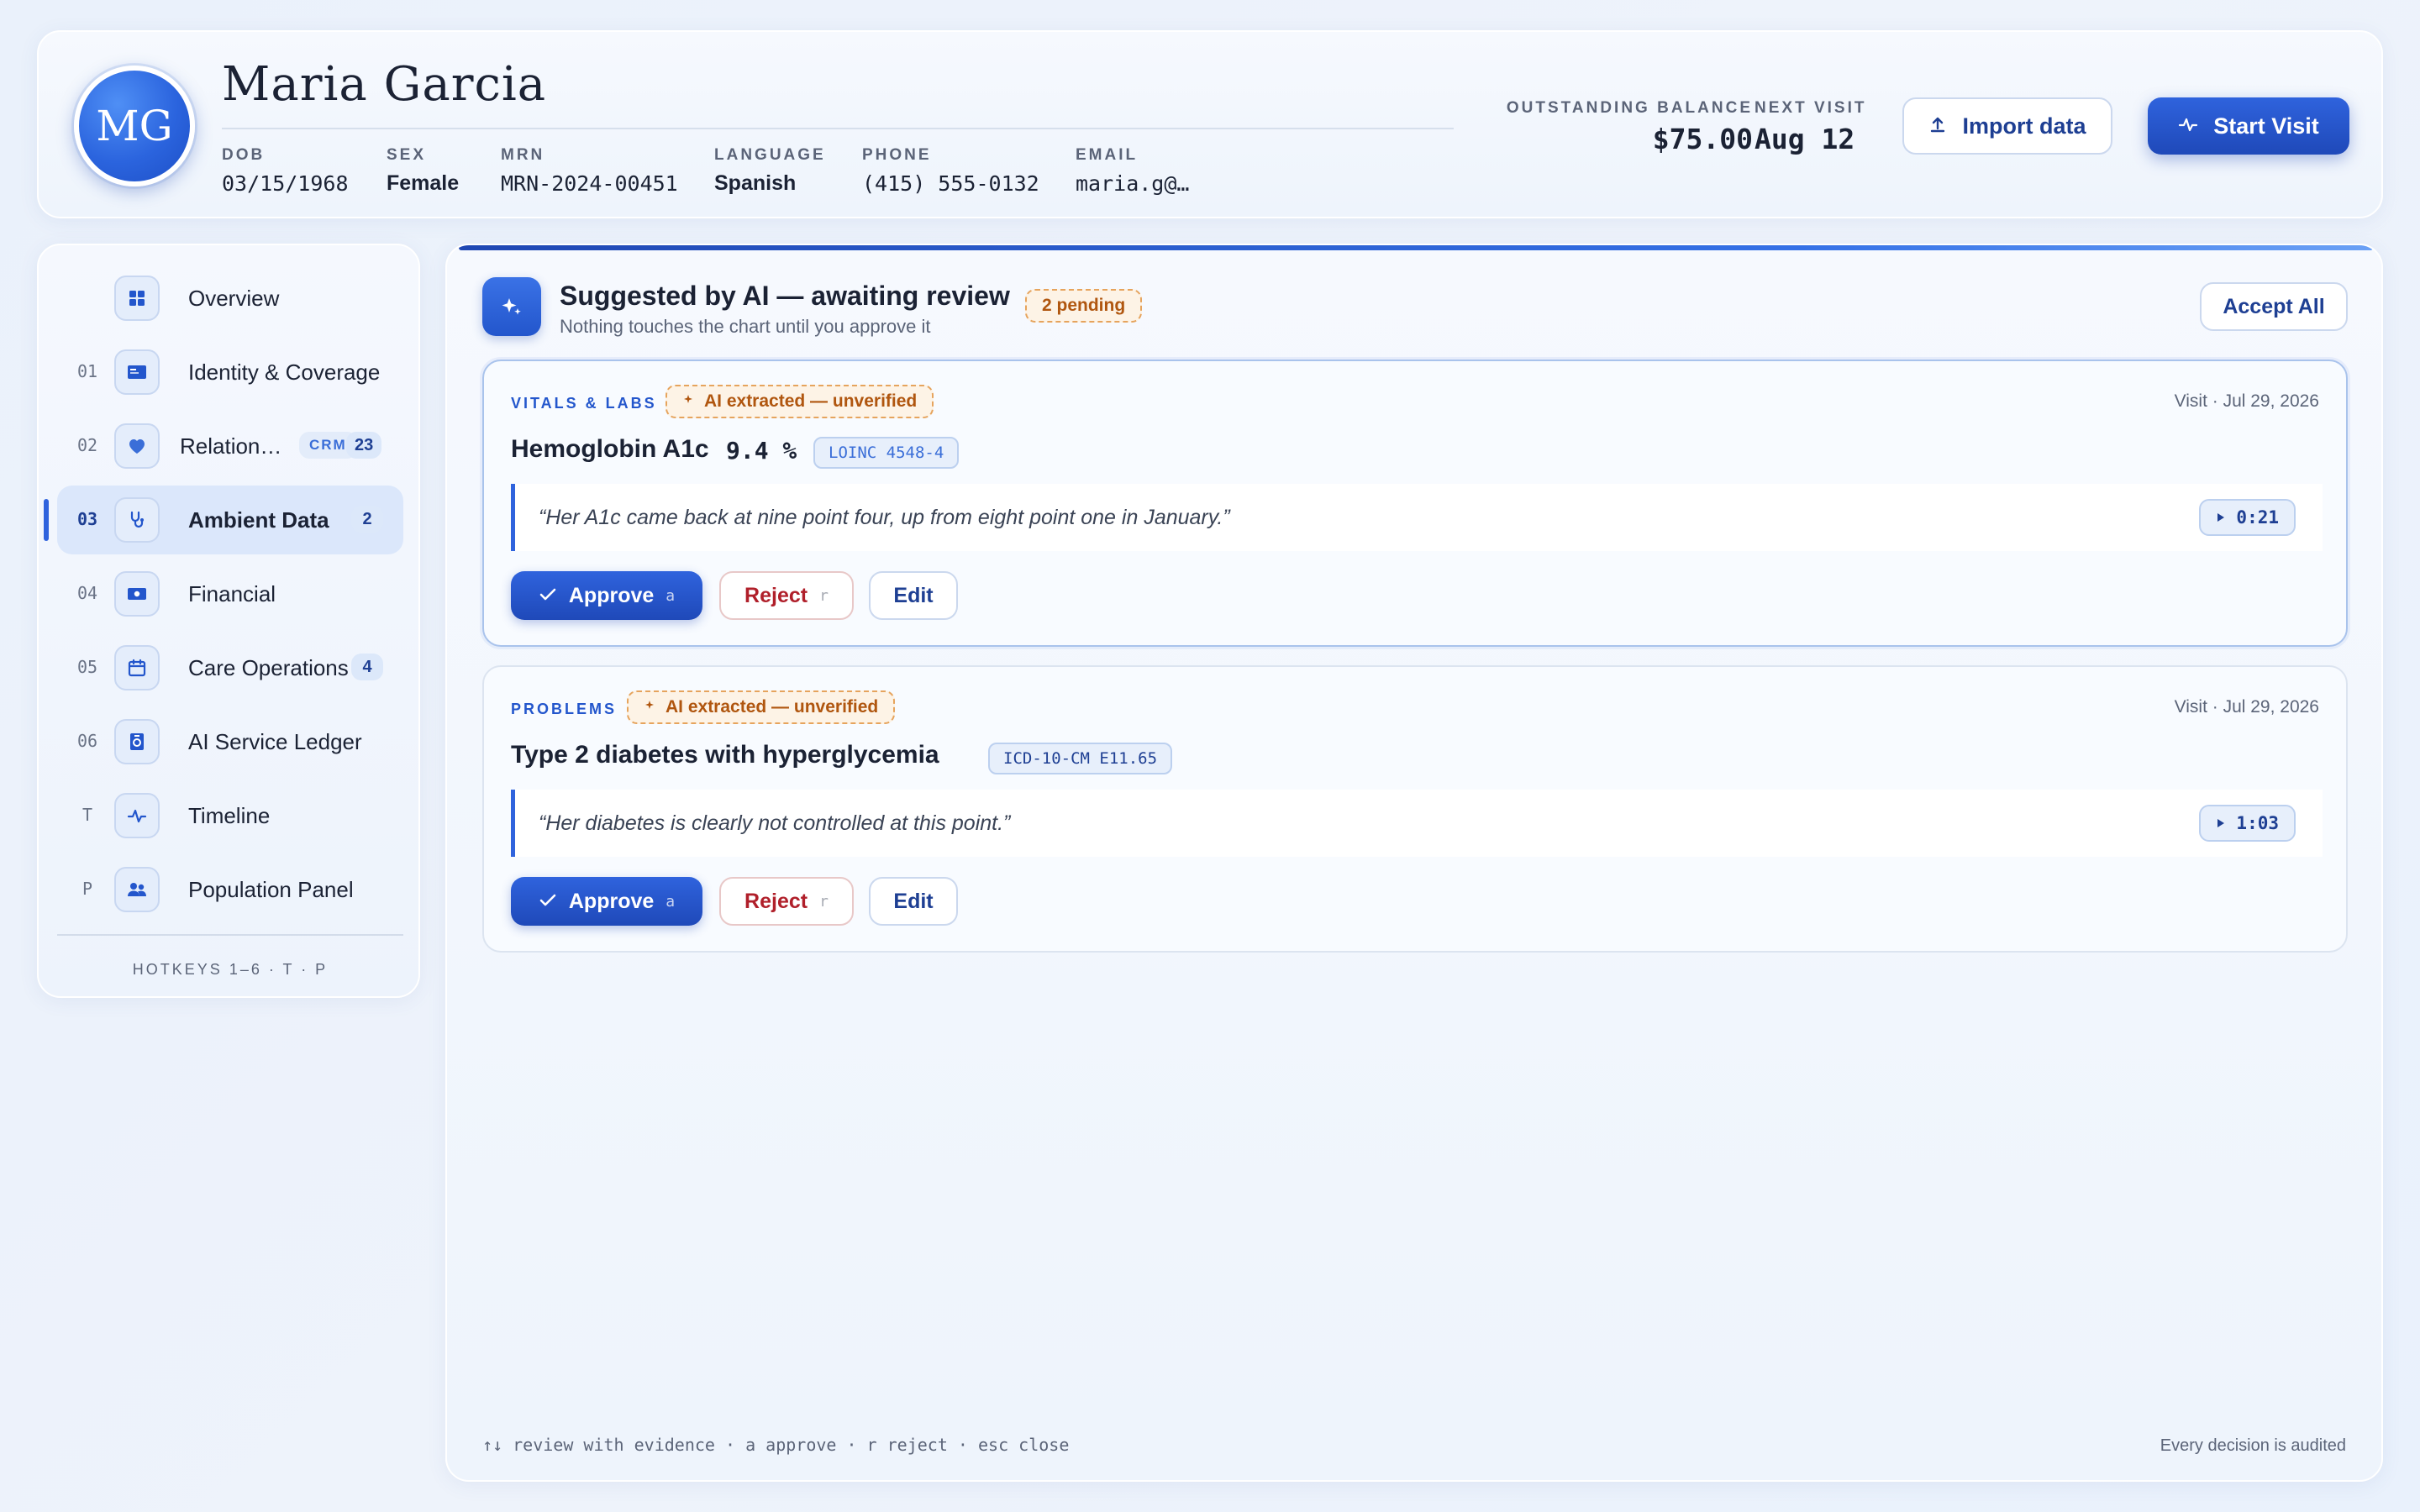 Image resolution: width=2420 pixels, height=1512 pixels. What do you see at coordinates (134, 126) in the screenshot?
I see `avatar: MG` at bounding box center [134, 126].